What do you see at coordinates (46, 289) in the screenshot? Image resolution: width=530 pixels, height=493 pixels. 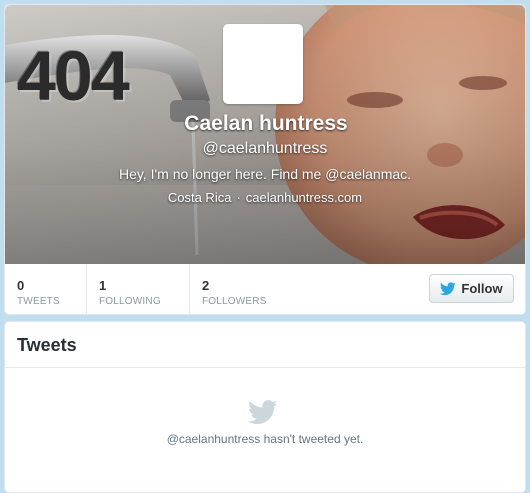 I see `stat-tweets: 0 TWEETS` at bounding box center [46, 289].